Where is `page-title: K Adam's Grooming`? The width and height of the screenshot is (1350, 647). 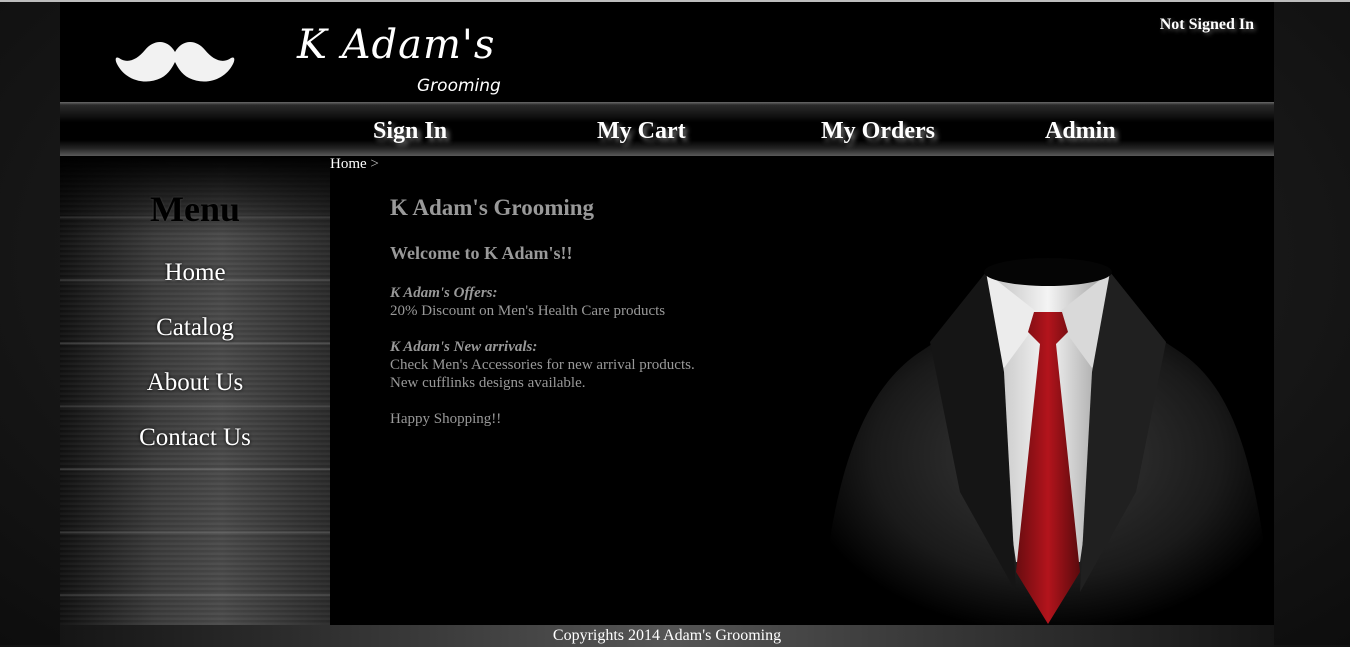
page-title: K Adam's Grooming is located at coordinates (492, 207).